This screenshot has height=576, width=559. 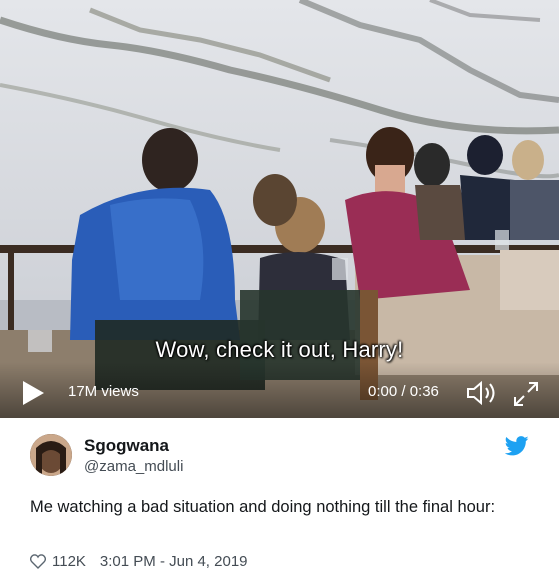 What do you see at coordinates (133, 466) in the screenshot?
I see `user-handle: @zama_mdluli` at bounding box center [133, 466].